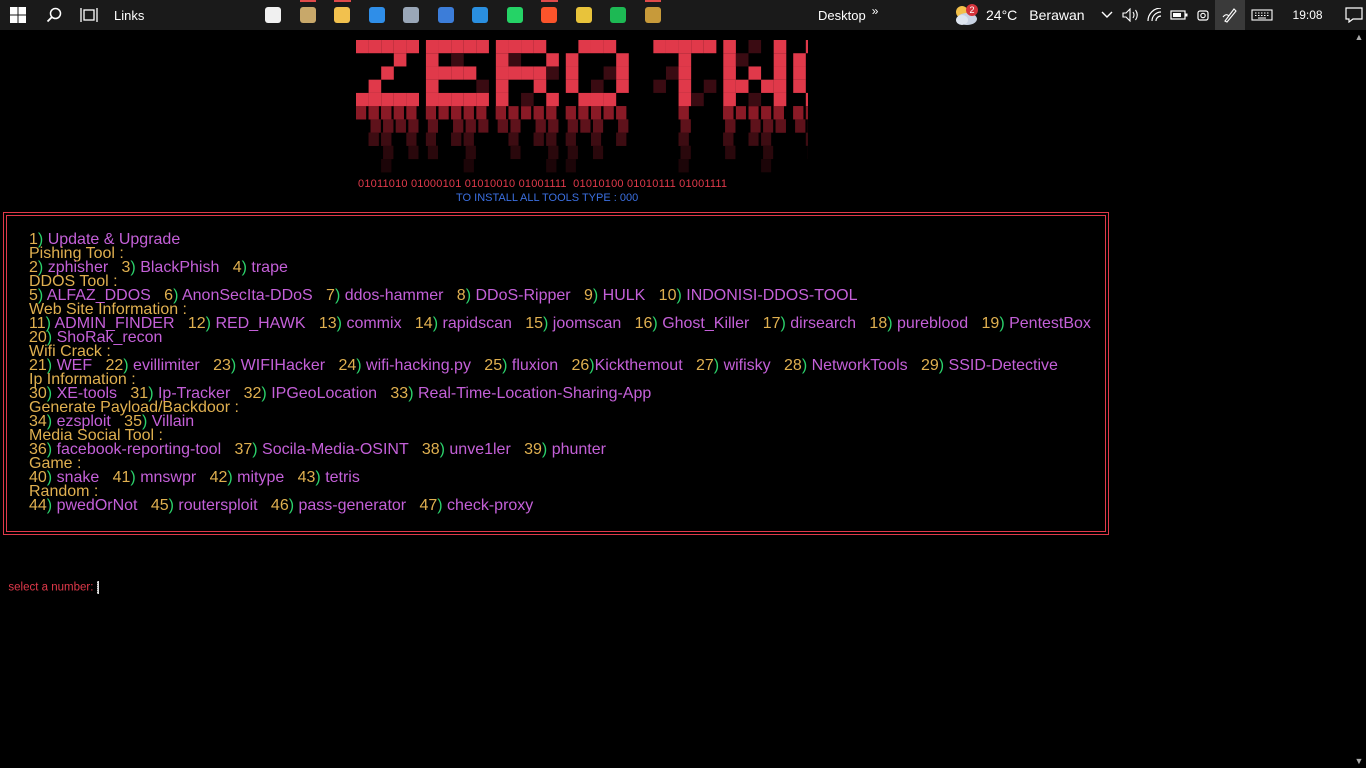  I want to click on system-tray: 2 24°C Berawan 19:08, so click(1159, 15).